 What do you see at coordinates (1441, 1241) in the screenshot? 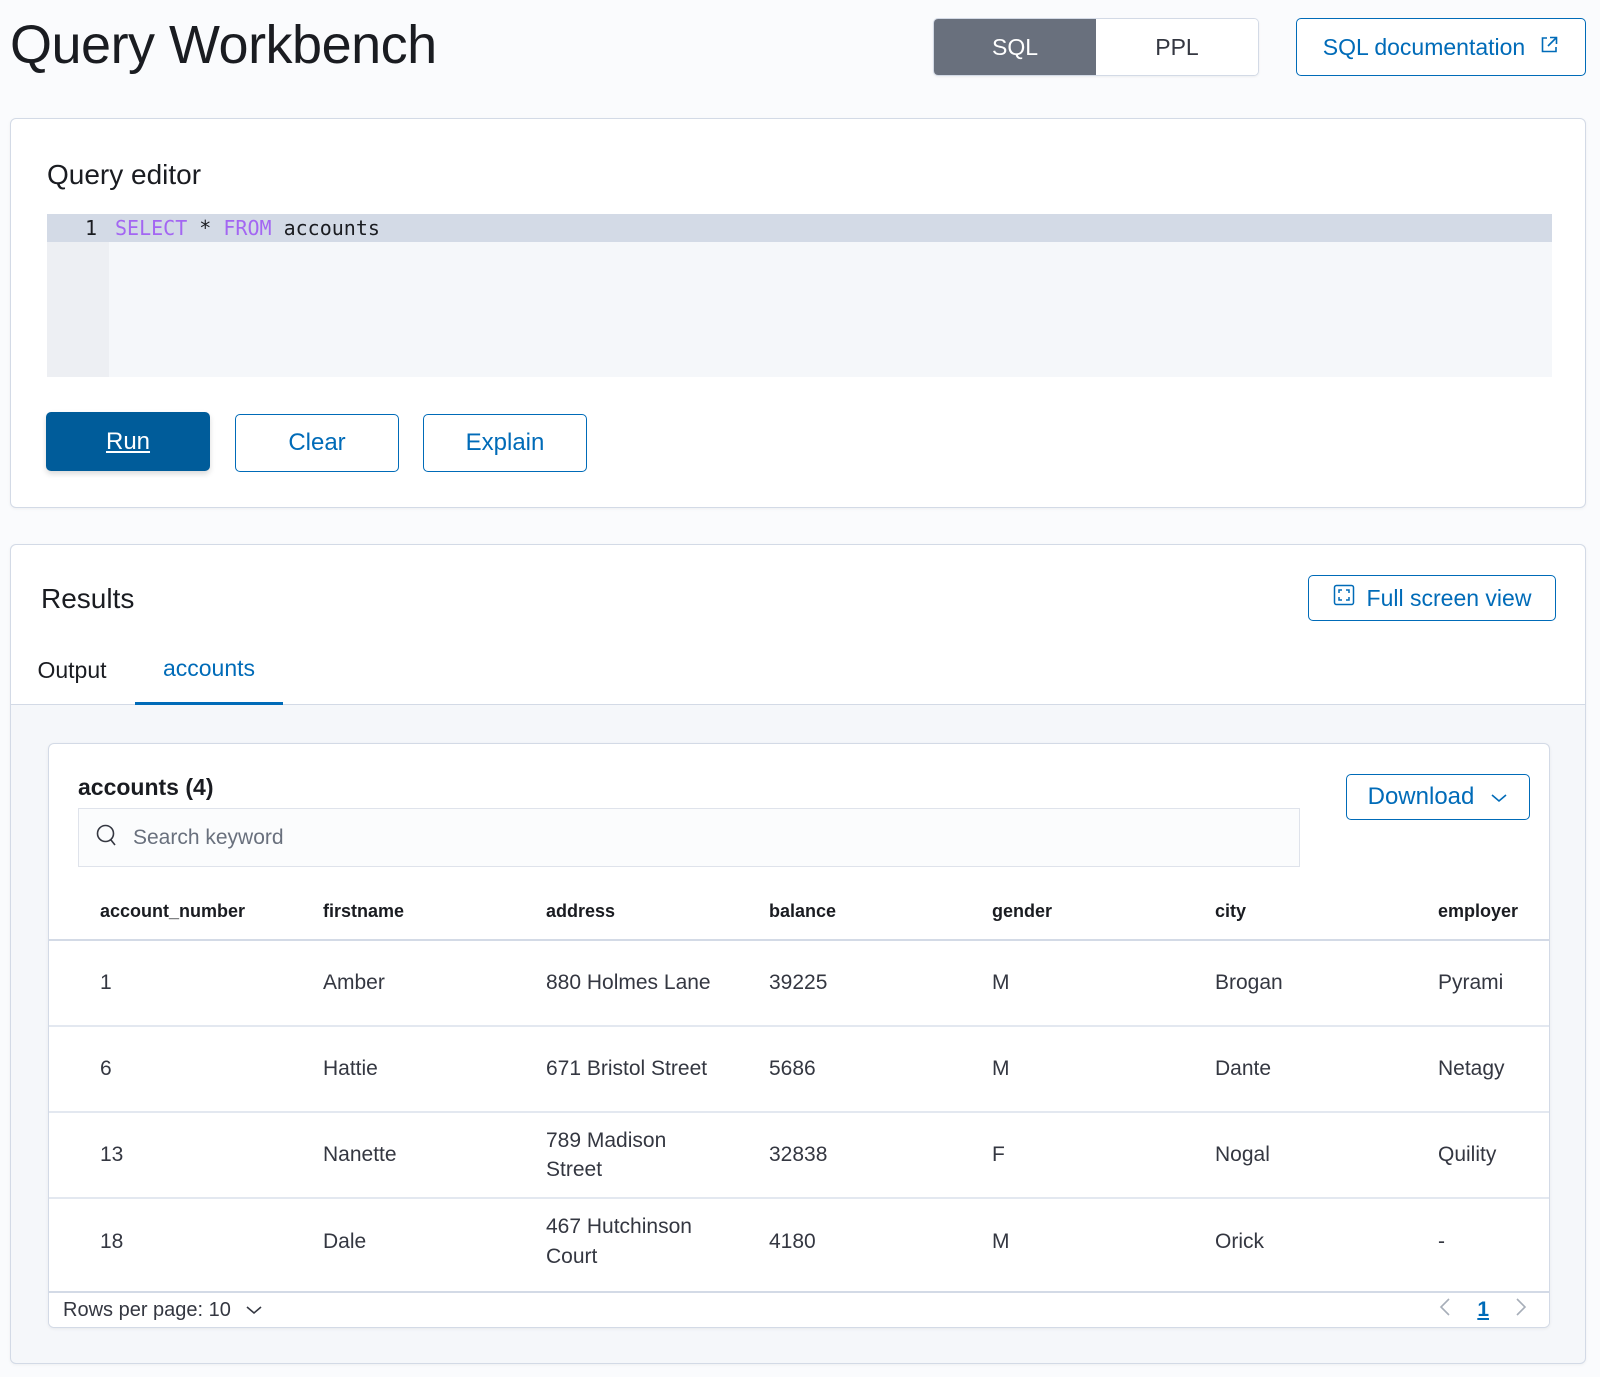
I see `cell-employer: -` at bounding box center [1441, 1241].